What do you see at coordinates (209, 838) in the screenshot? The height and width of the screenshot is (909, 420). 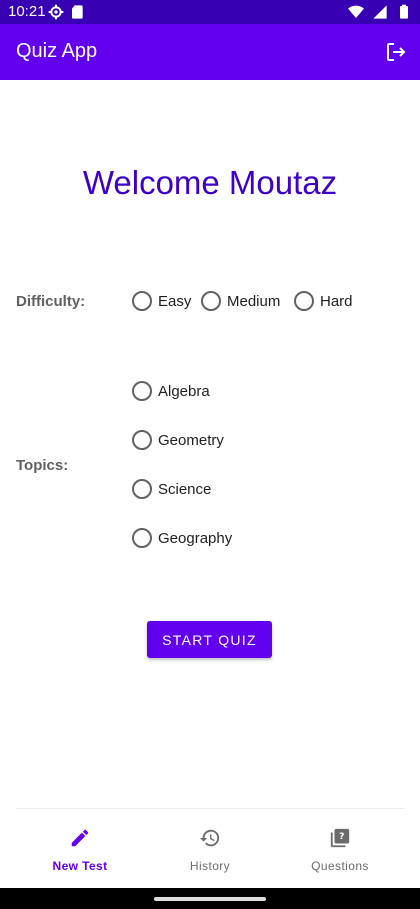 I see `history-icon` at bounding box center [209, 838].